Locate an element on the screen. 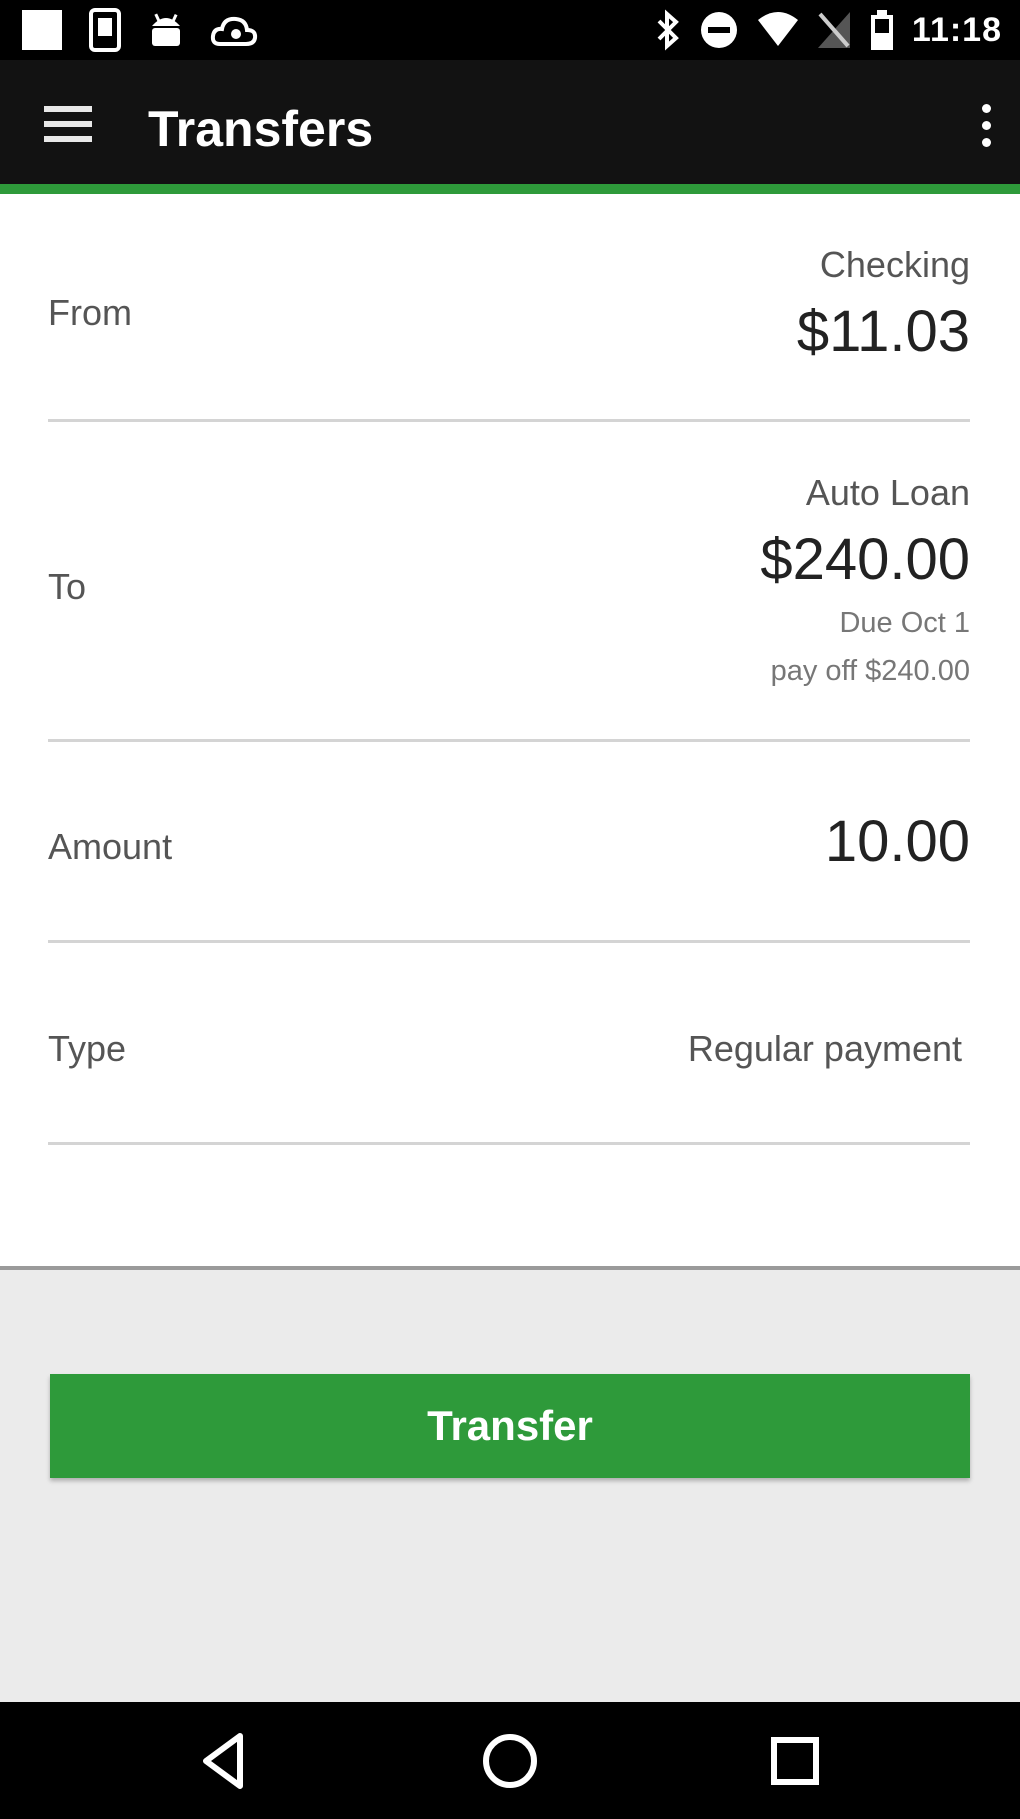 The height and width of the screenshot is (1819, 1020). more-vert-icon is located at coordinates (986, 126).